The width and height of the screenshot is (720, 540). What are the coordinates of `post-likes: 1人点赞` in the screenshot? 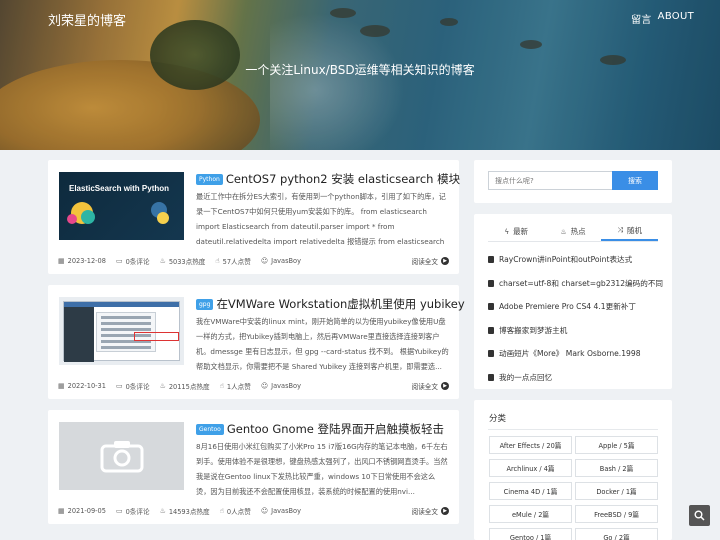 It's located at (238, 387).